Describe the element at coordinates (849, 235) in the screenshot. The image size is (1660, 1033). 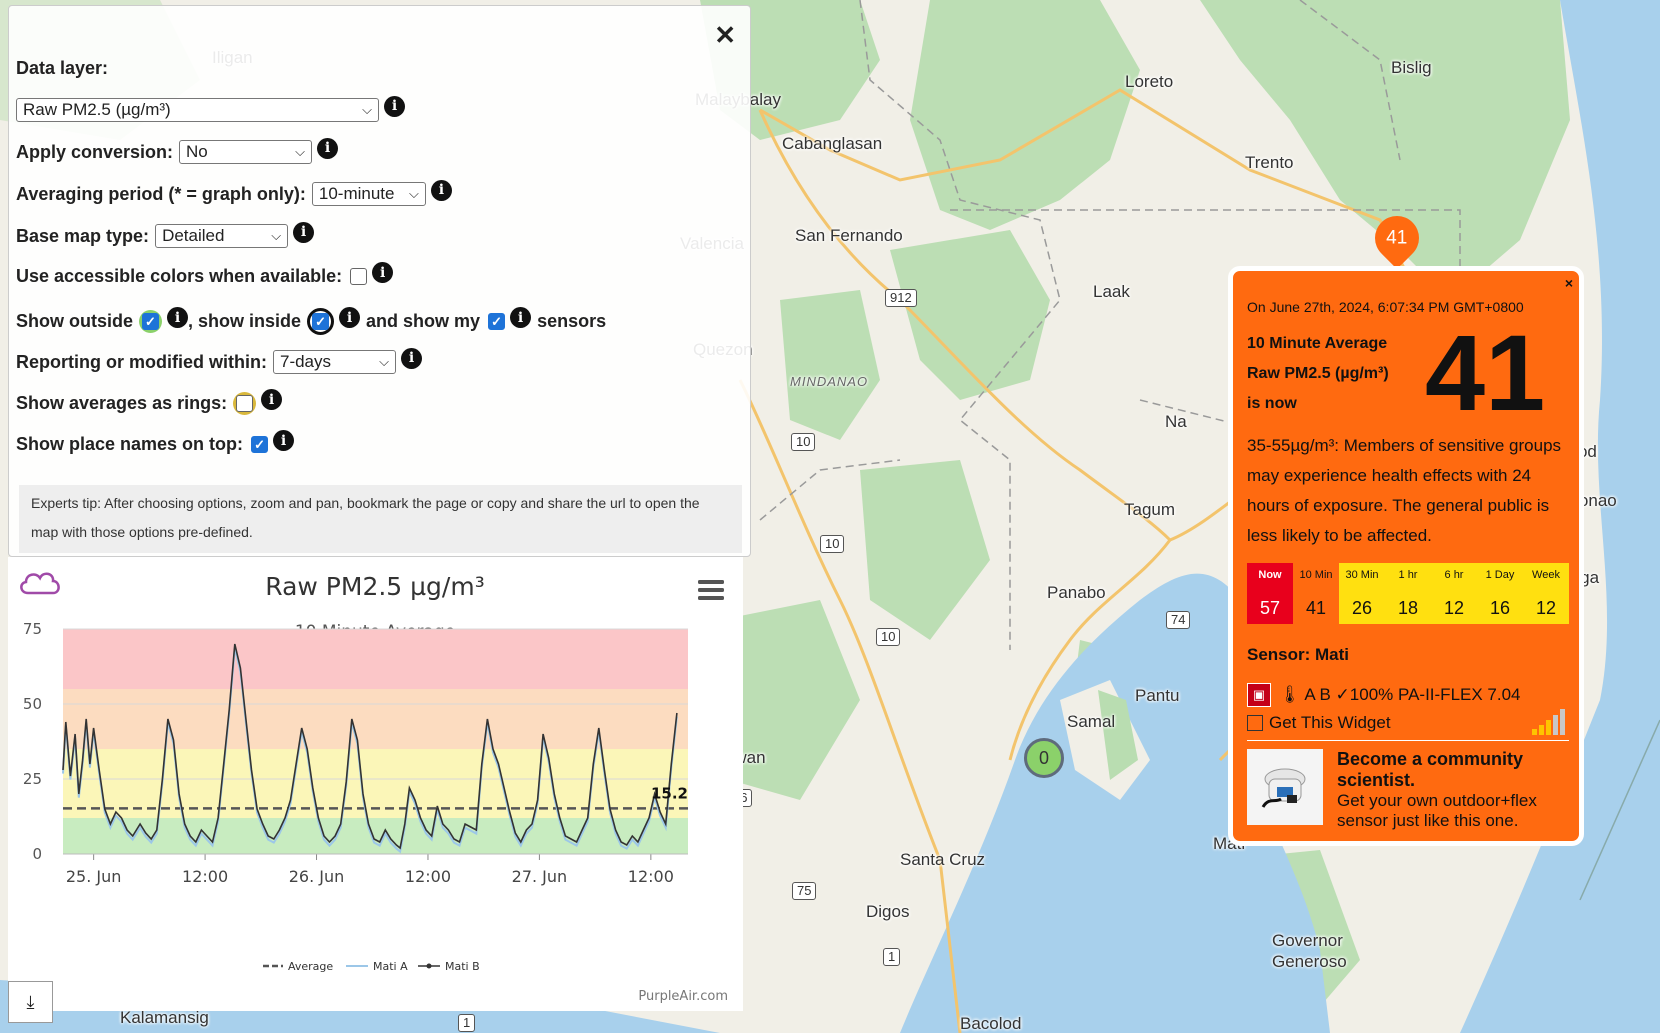
I see `place-label: San Fernando` at that location.